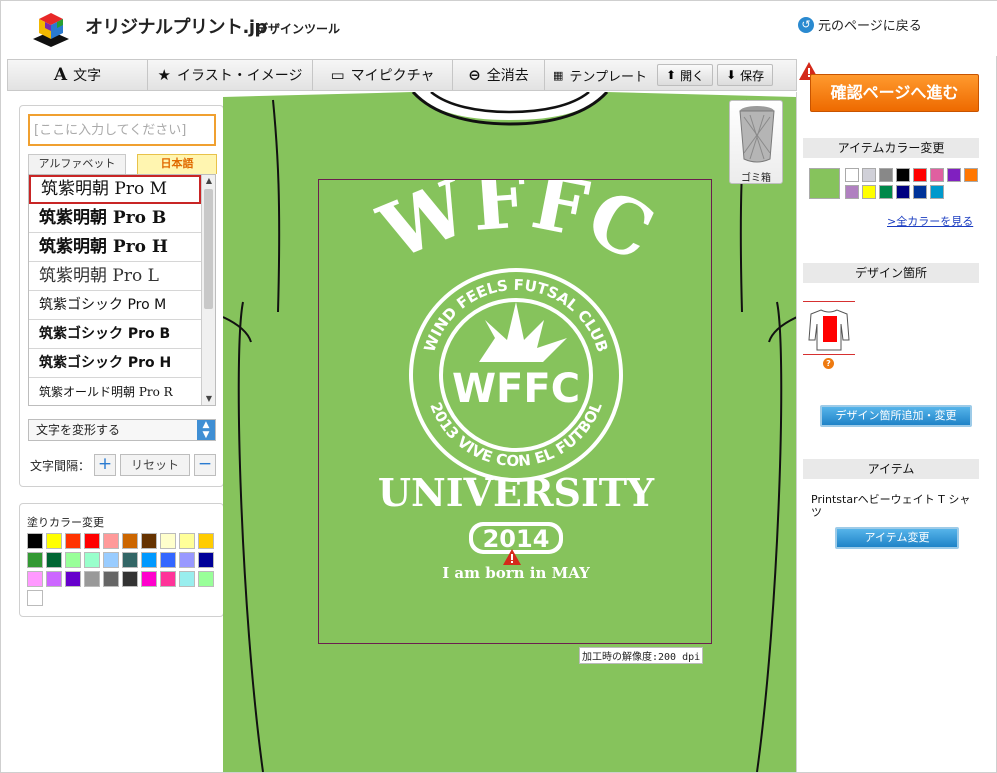 The height and width of the screenshot is (773, 997). I want to click on font-item: 筑紫明朝 Pro M, so click(115, 189).